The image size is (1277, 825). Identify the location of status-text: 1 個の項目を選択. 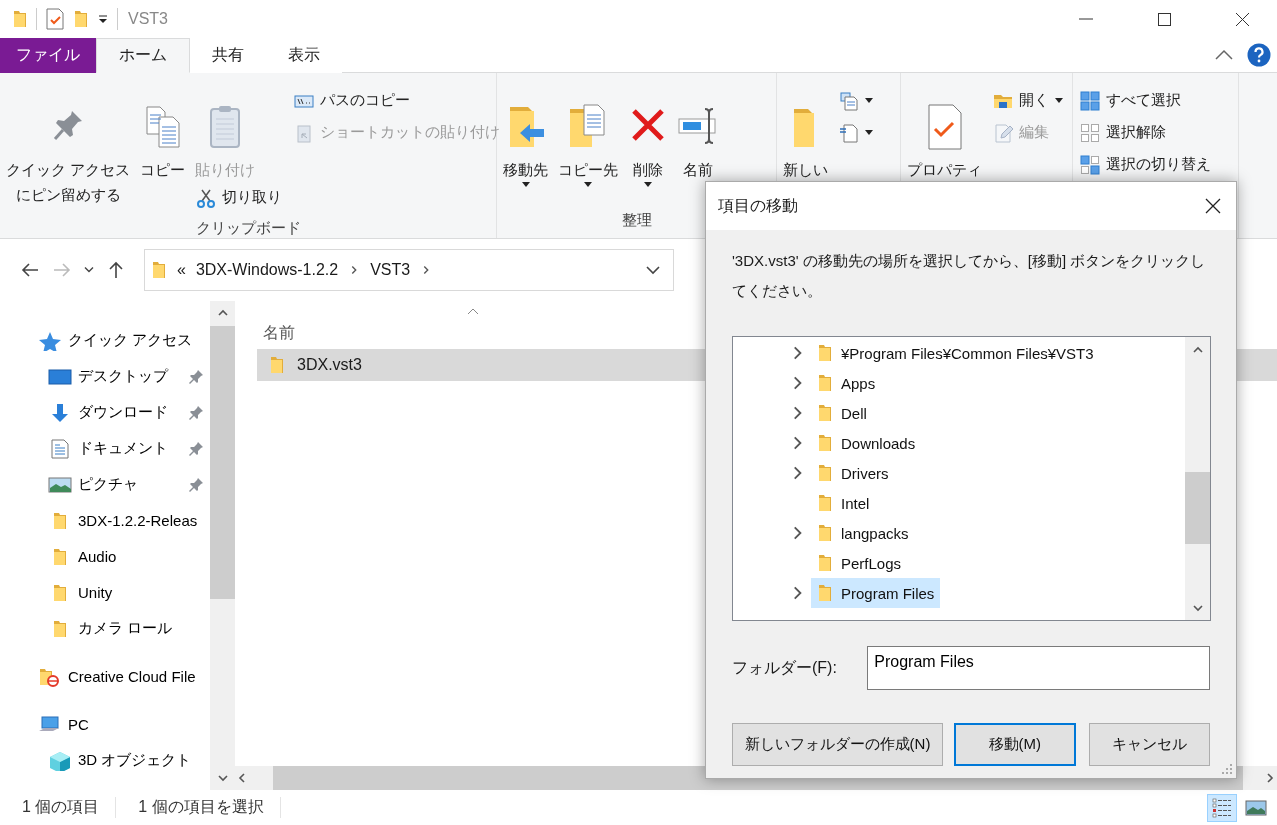
(198, 807).